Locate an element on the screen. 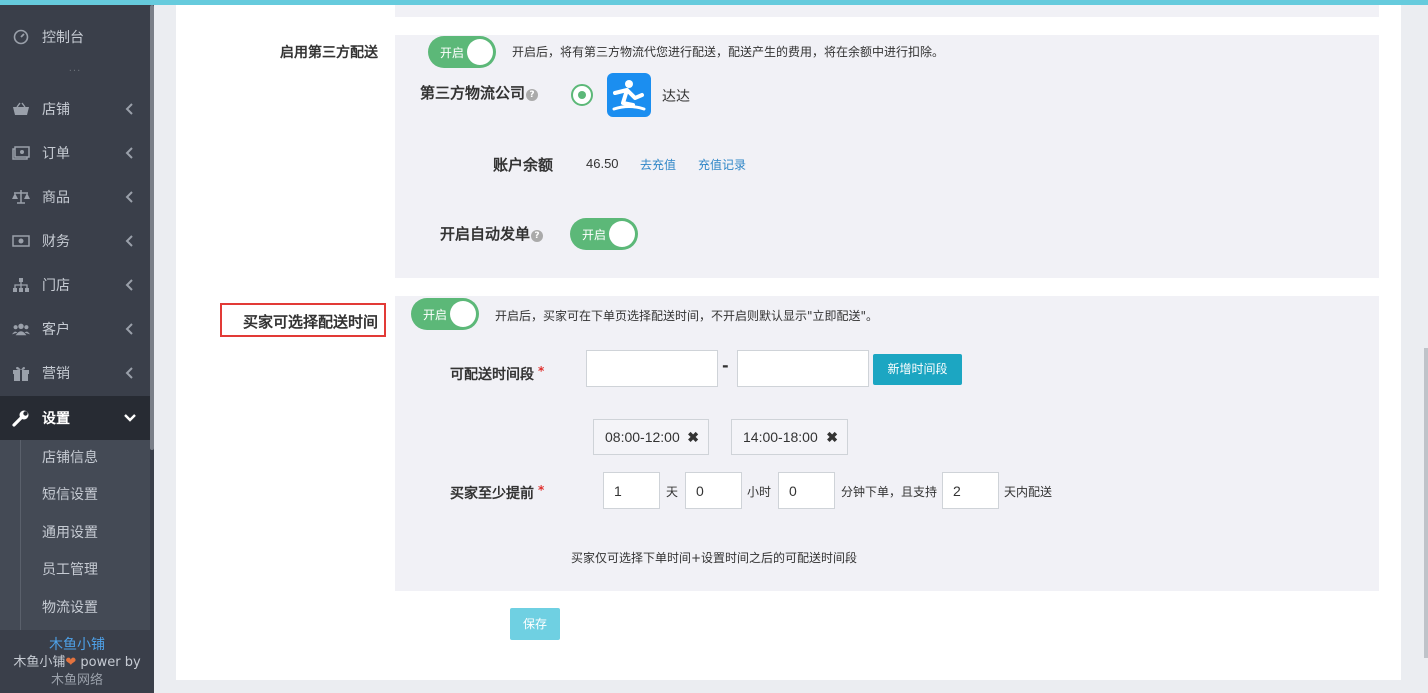 The height and width of the screenshot is (693, 1428). sidebar-item-label: 店铺 is located at coordinates (56, 110).